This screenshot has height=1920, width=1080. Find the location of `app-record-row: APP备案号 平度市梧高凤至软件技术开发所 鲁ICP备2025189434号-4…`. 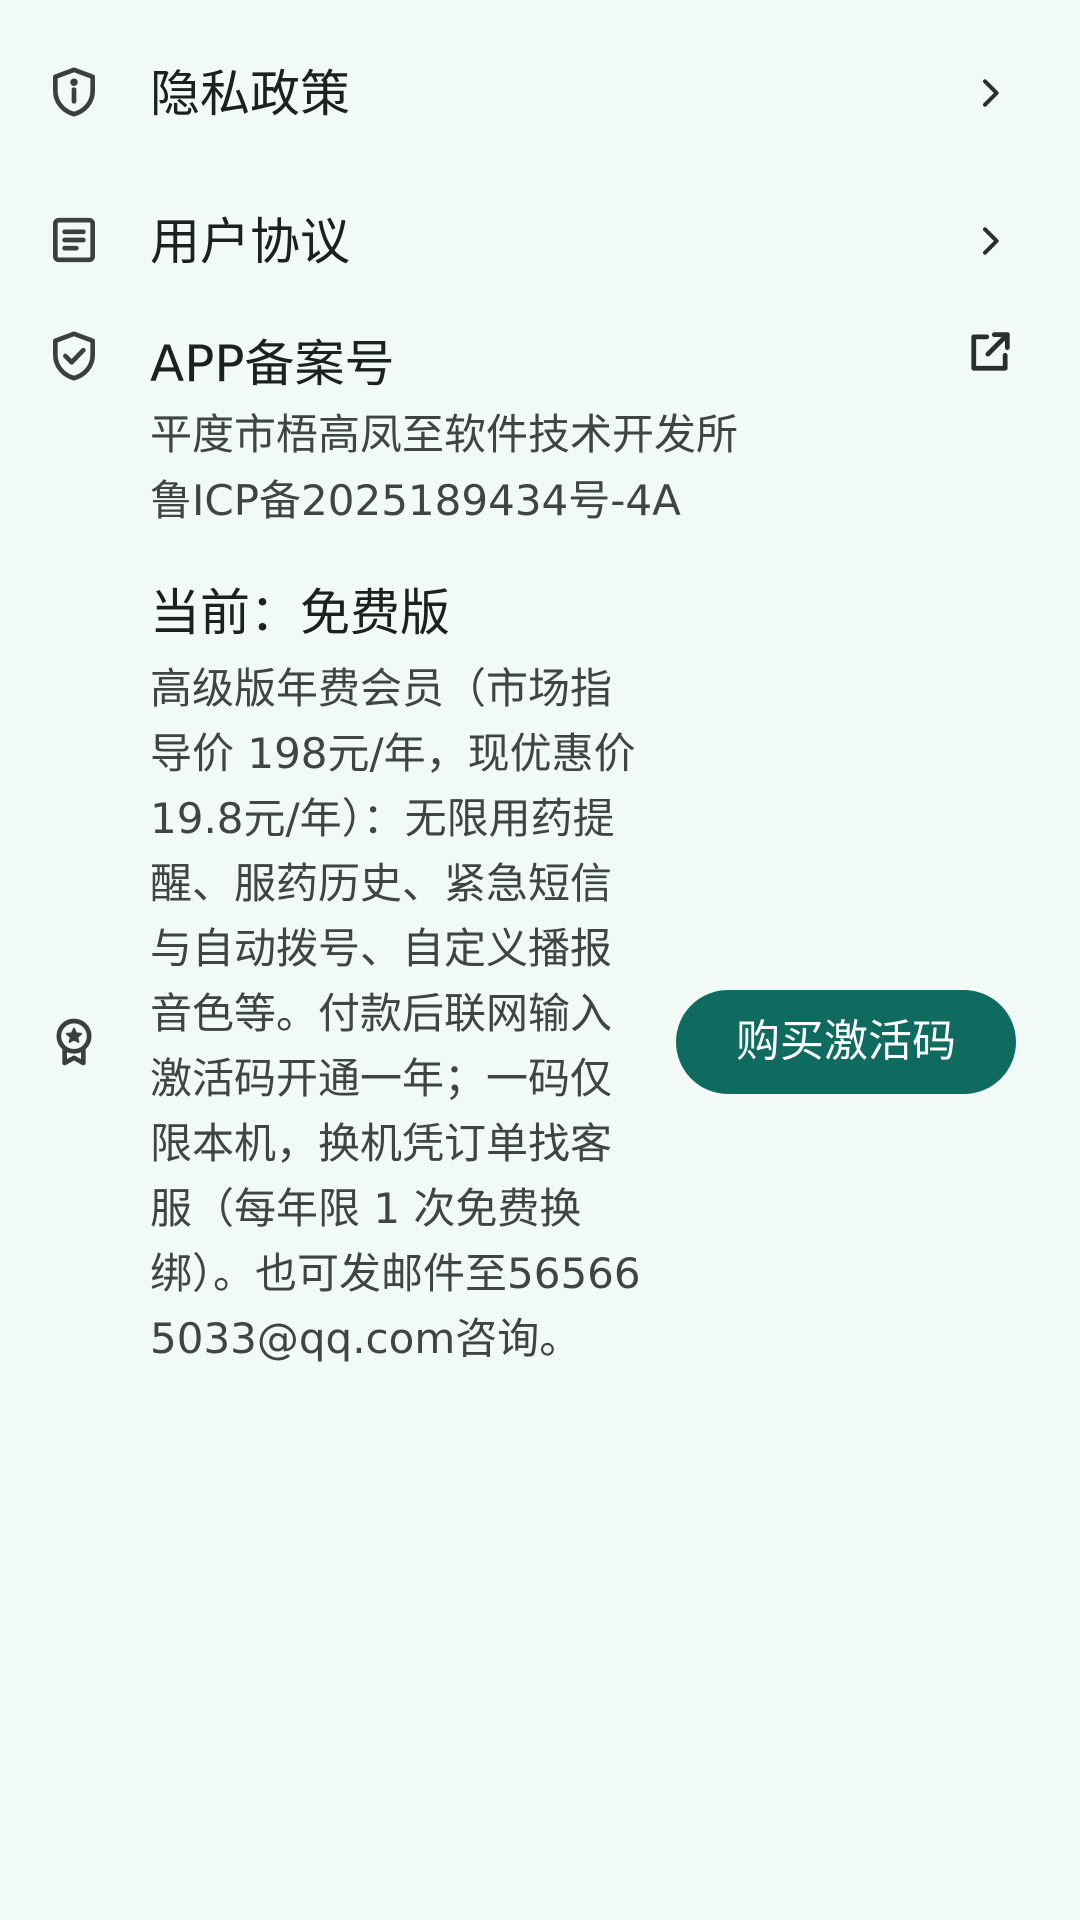

app-record-row: APP备案号 平度市梧高凤至软件技术开发所 鲁ICP备2025189434号-4… is located at coordinates (540, 430).